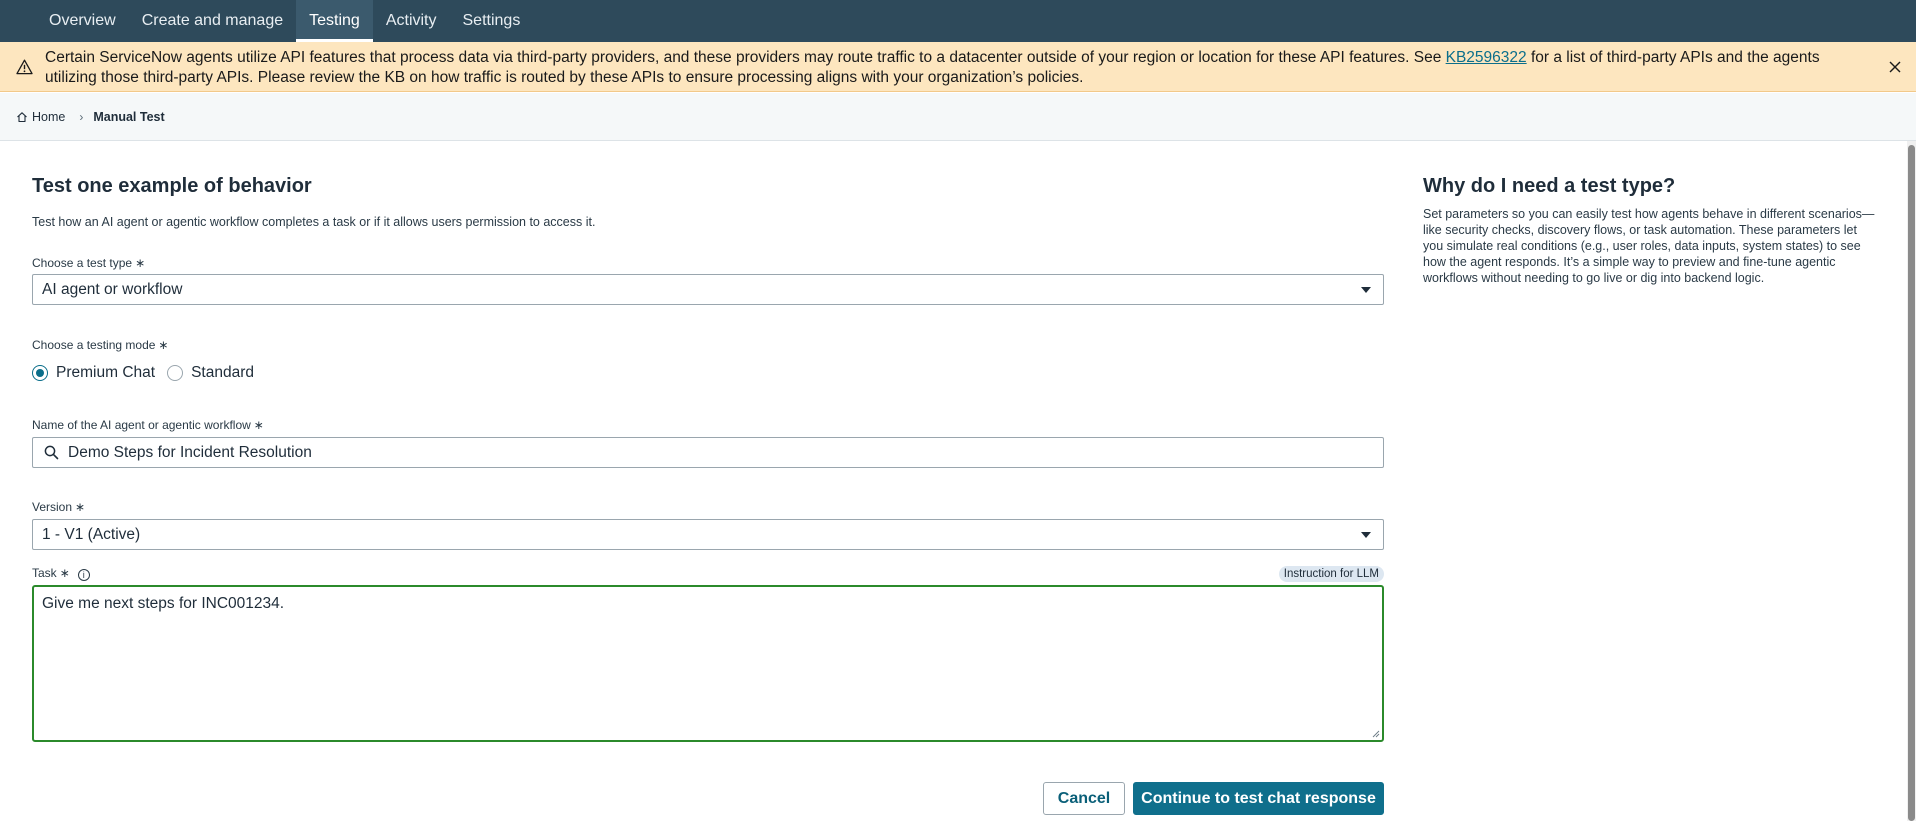 The width and height of the screenshot is (1916, 821). I want to click on radio-unselected-icon, so click(175, 373).